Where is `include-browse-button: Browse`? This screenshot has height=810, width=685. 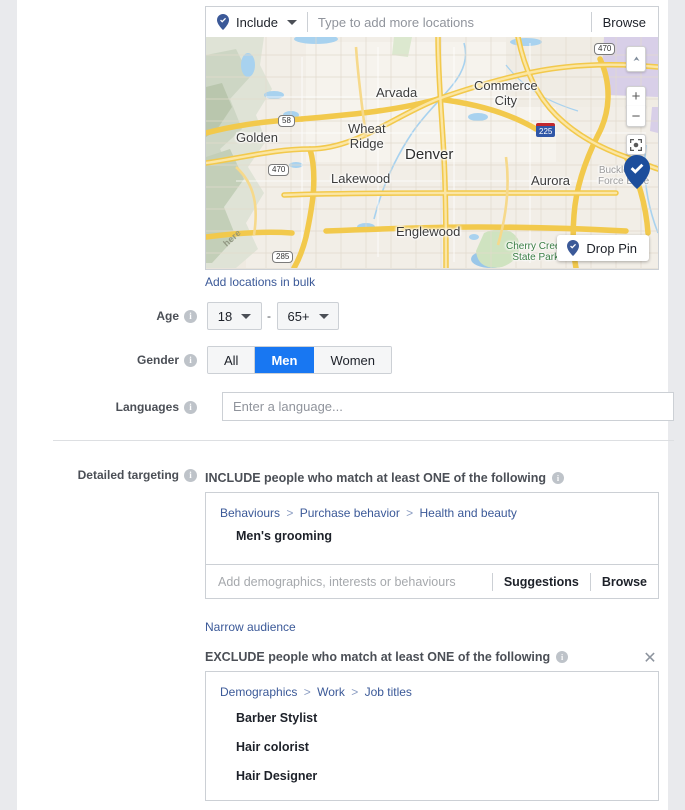
include-browse-button: Browse is located at coordinates (624, 582).